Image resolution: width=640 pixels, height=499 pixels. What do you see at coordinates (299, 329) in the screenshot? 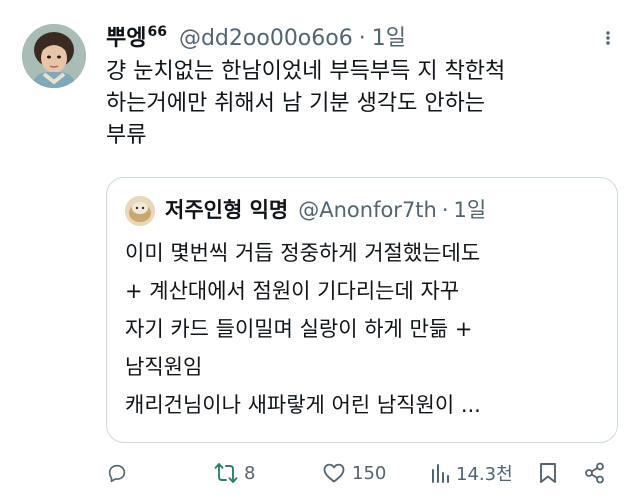
I see `quote-text-line: 자기 카드 들이밀며 실랑이 하게 만듦 +` at bounding box center [299, 329].